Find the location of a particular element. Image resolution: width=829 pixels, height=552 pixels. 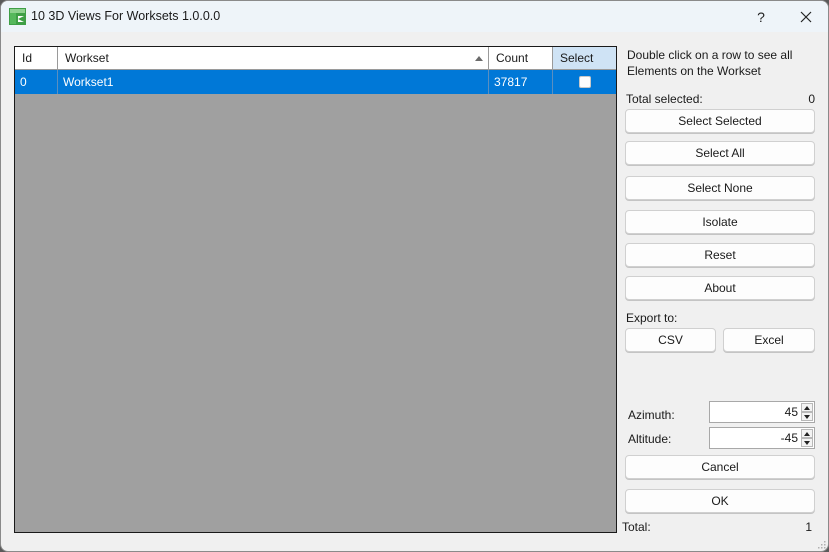

total-selected-value: 0 is located at coordinates (811, 99).